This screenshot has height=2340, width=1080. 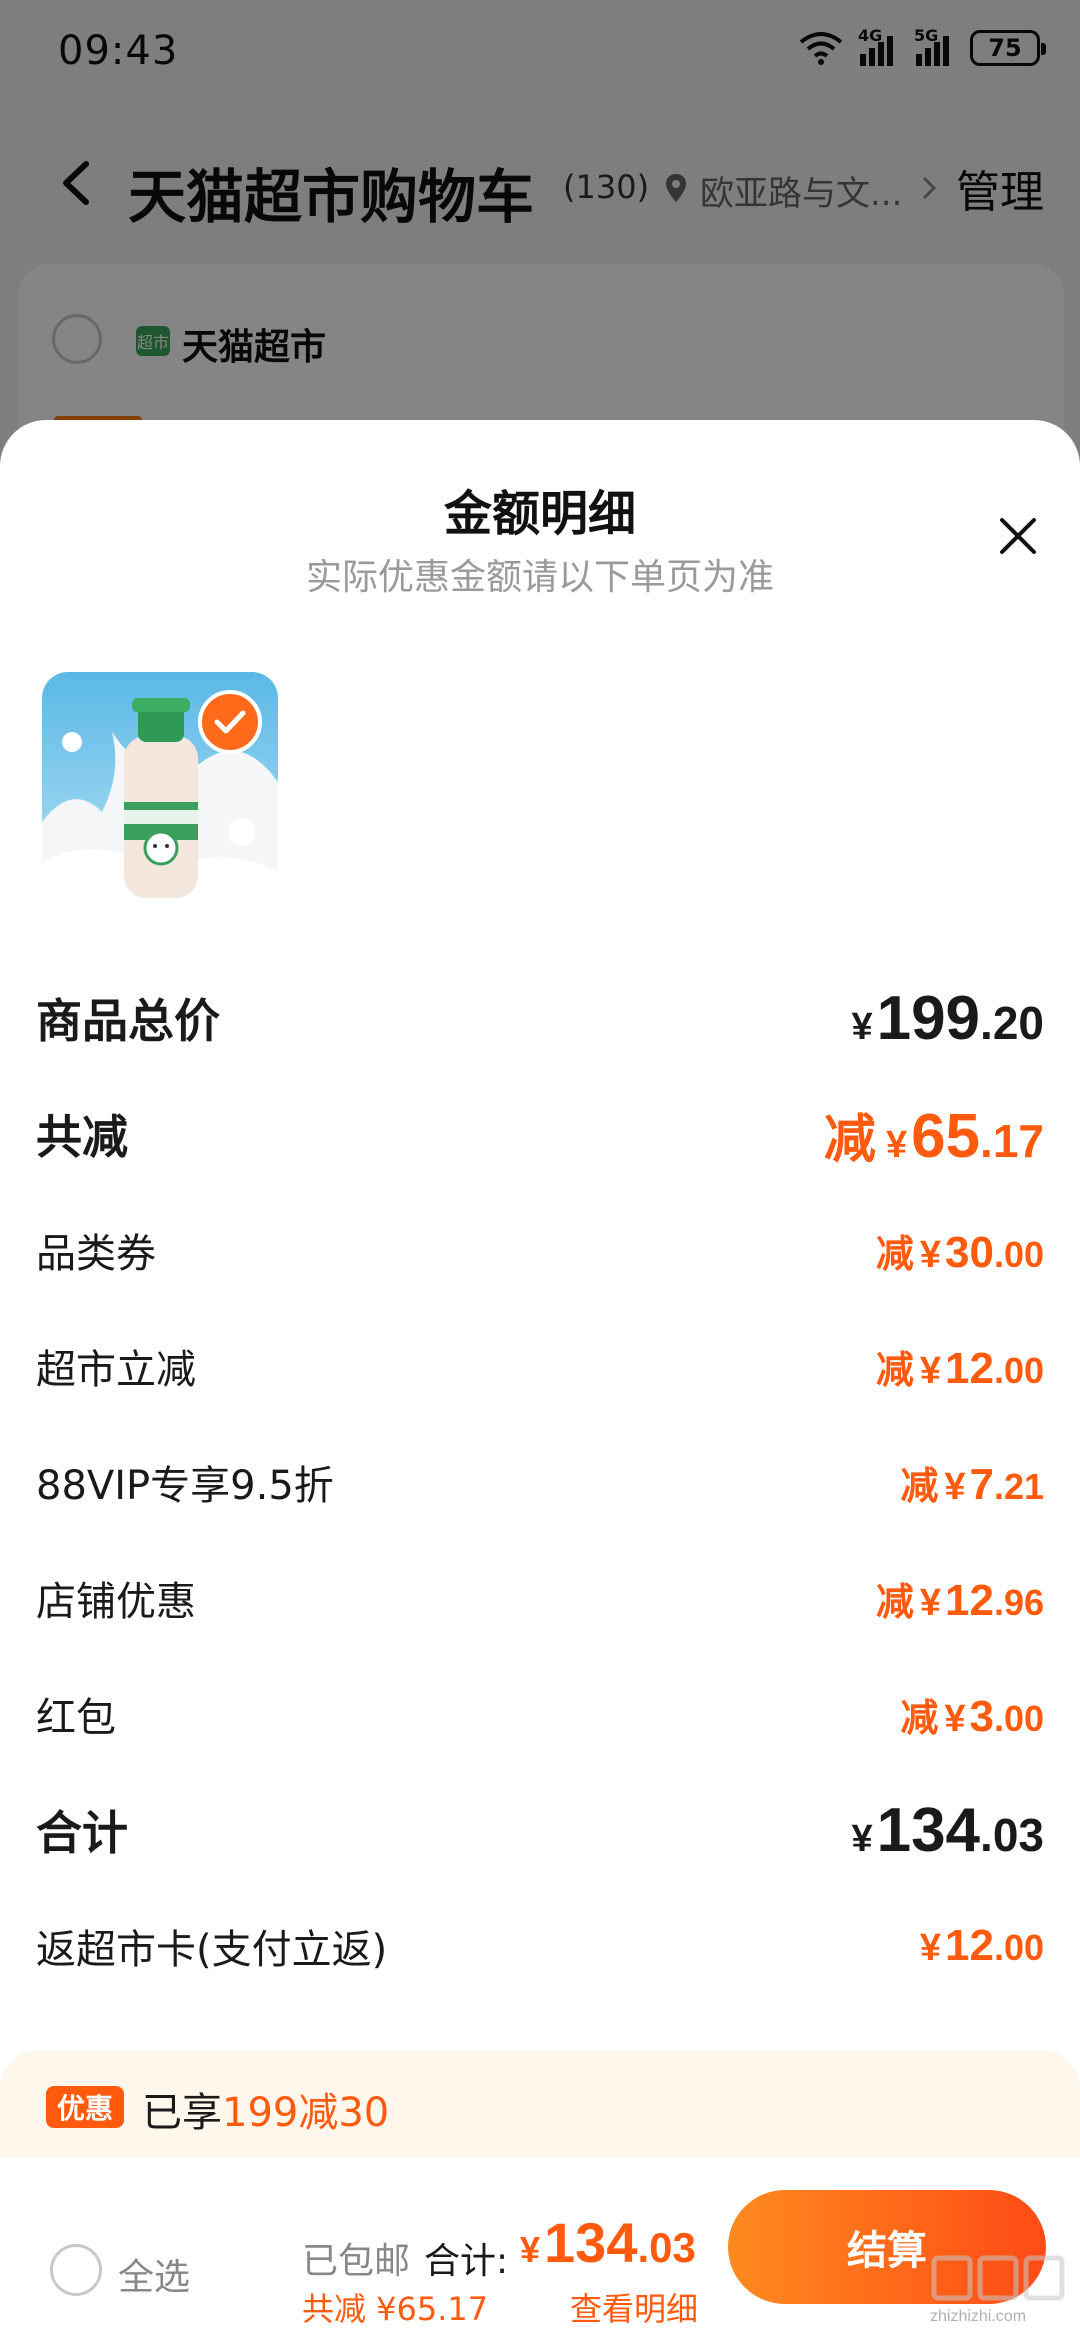 I want to click on subtotal-label: 商品总价, so click(x=128, y=1021).